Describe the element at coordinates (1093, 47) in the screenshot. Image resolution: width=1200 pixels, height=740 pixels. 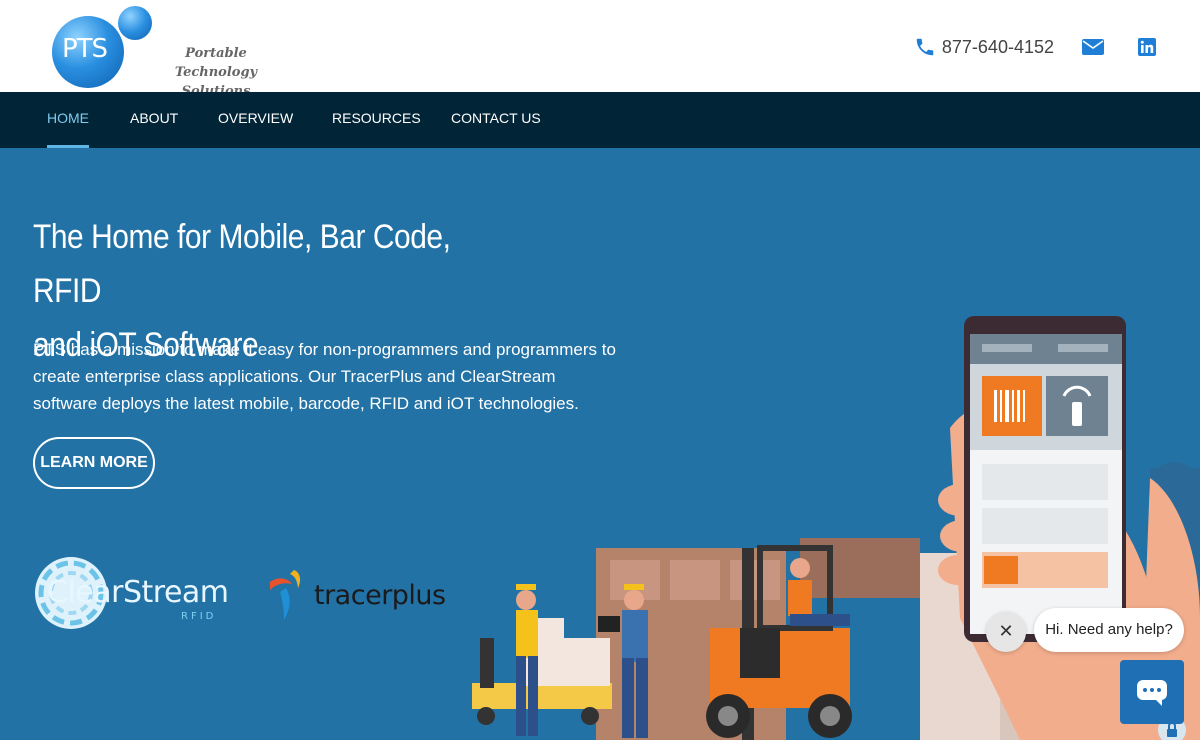
I see `mail-icon` at that location.